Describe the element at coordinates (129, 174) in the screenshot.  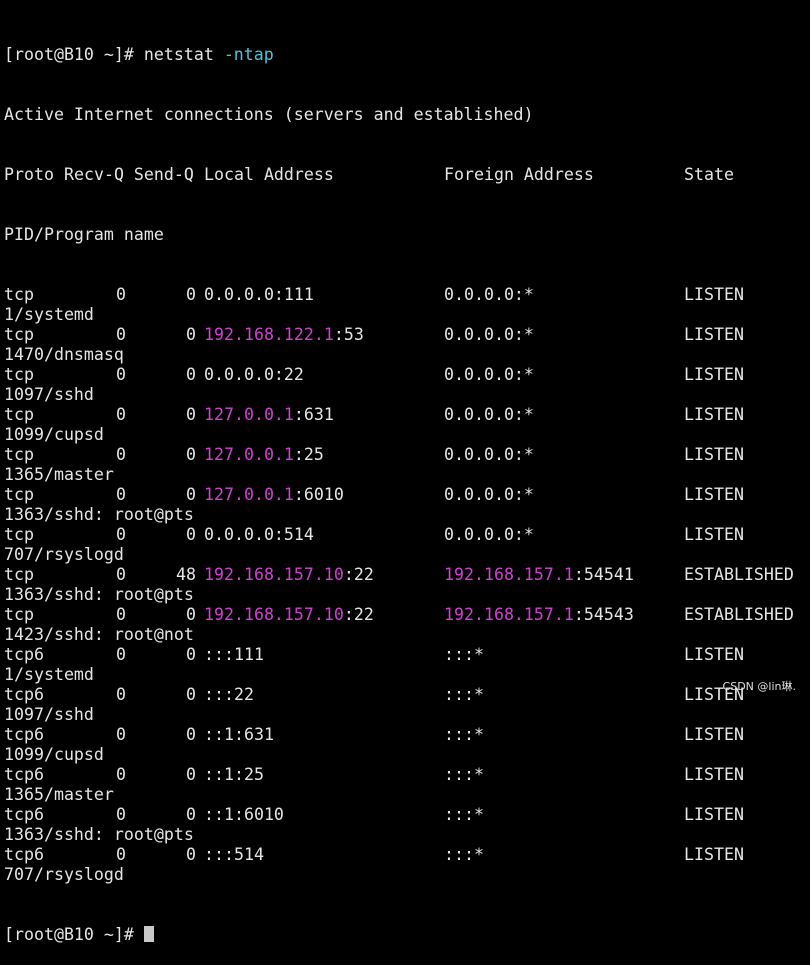
I see `col-recv-send: Recv-Q Send-Q` at that location.